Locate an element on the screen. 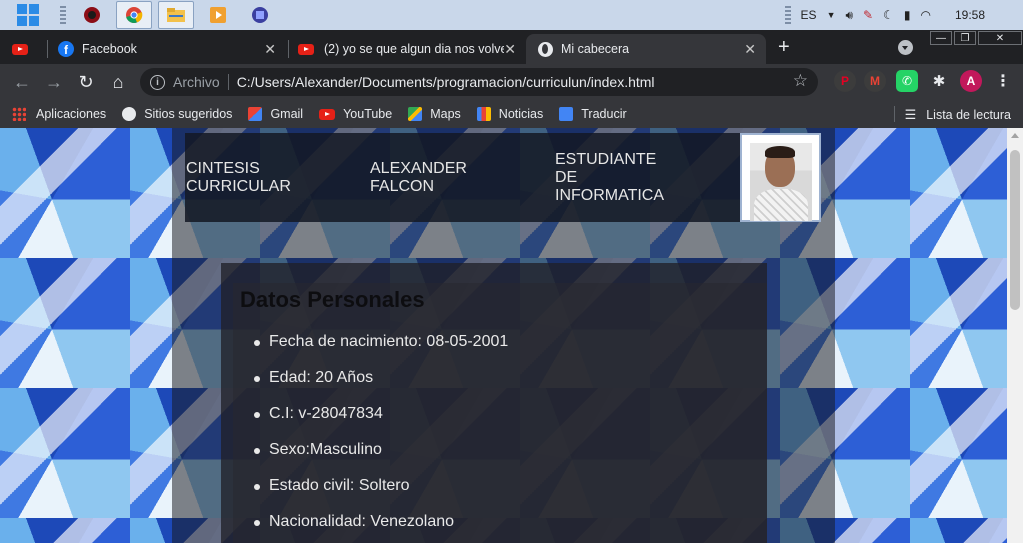  bookmark-gmail: Gmail is located at coordinates (275, 114).